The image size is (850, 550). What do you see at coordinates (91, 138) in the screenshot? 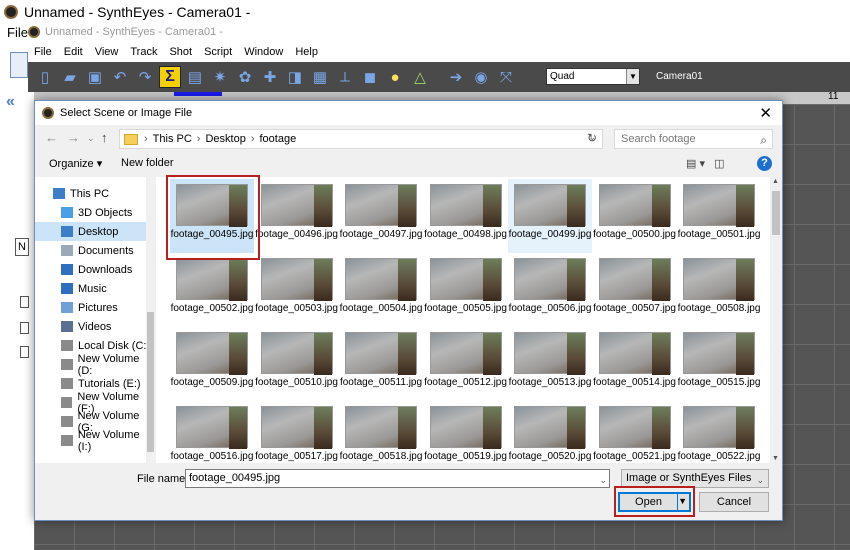
I see `recent-chevron-icon: ⌄` at bounding box center [91, 138].